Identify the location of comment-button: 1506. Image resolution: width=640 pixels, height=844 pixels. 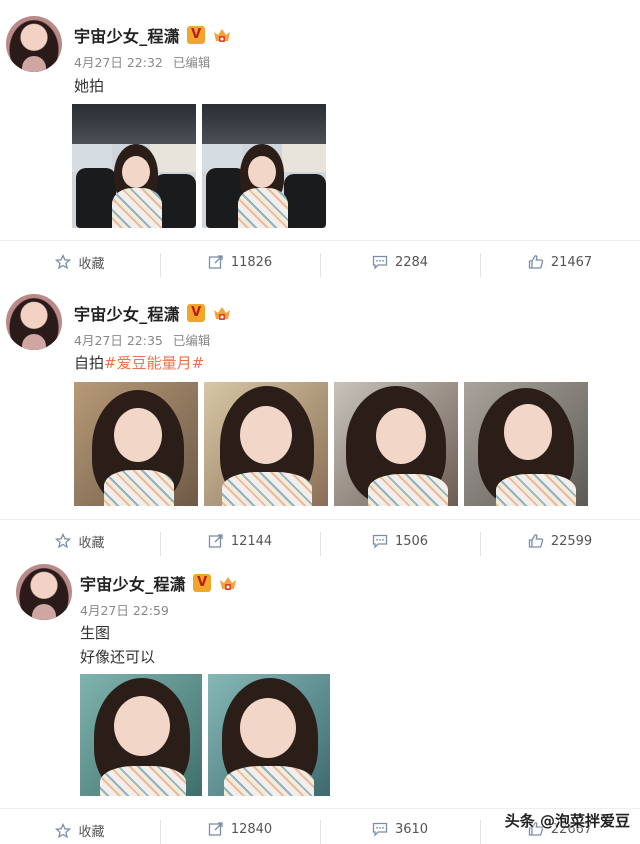
(400, 544).